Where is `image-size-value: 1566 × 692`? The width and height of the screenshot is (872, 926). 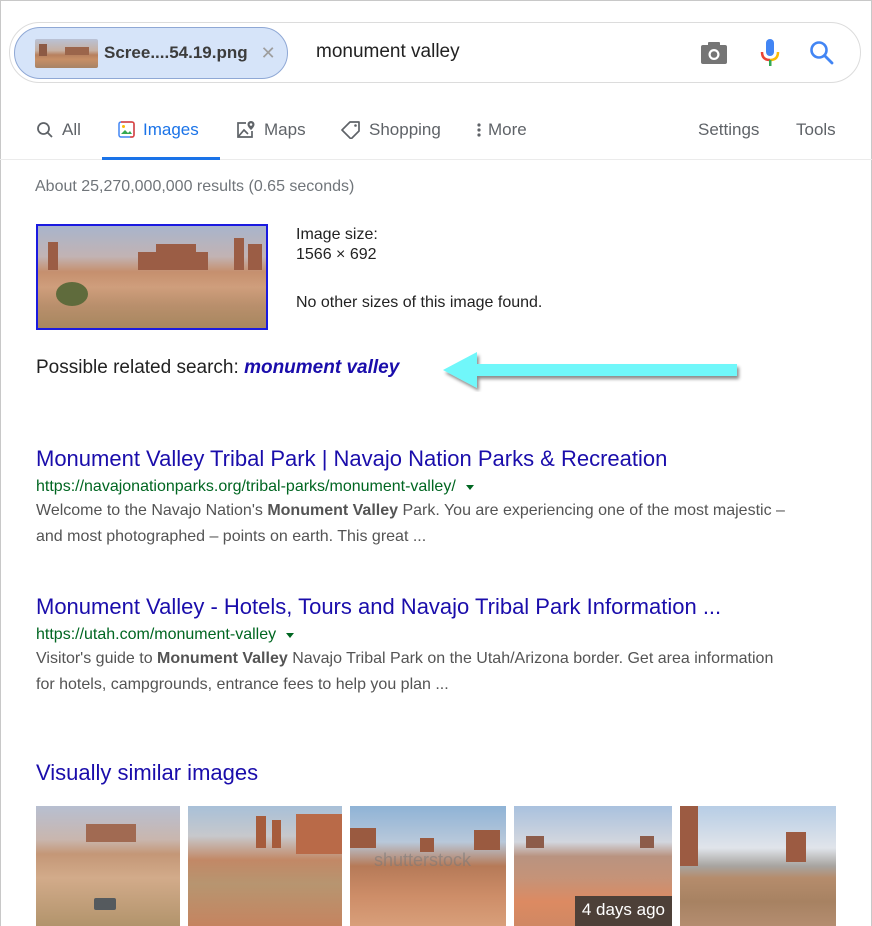
image-size-value: 1566 × 692 is located at coordinates (336, 254).